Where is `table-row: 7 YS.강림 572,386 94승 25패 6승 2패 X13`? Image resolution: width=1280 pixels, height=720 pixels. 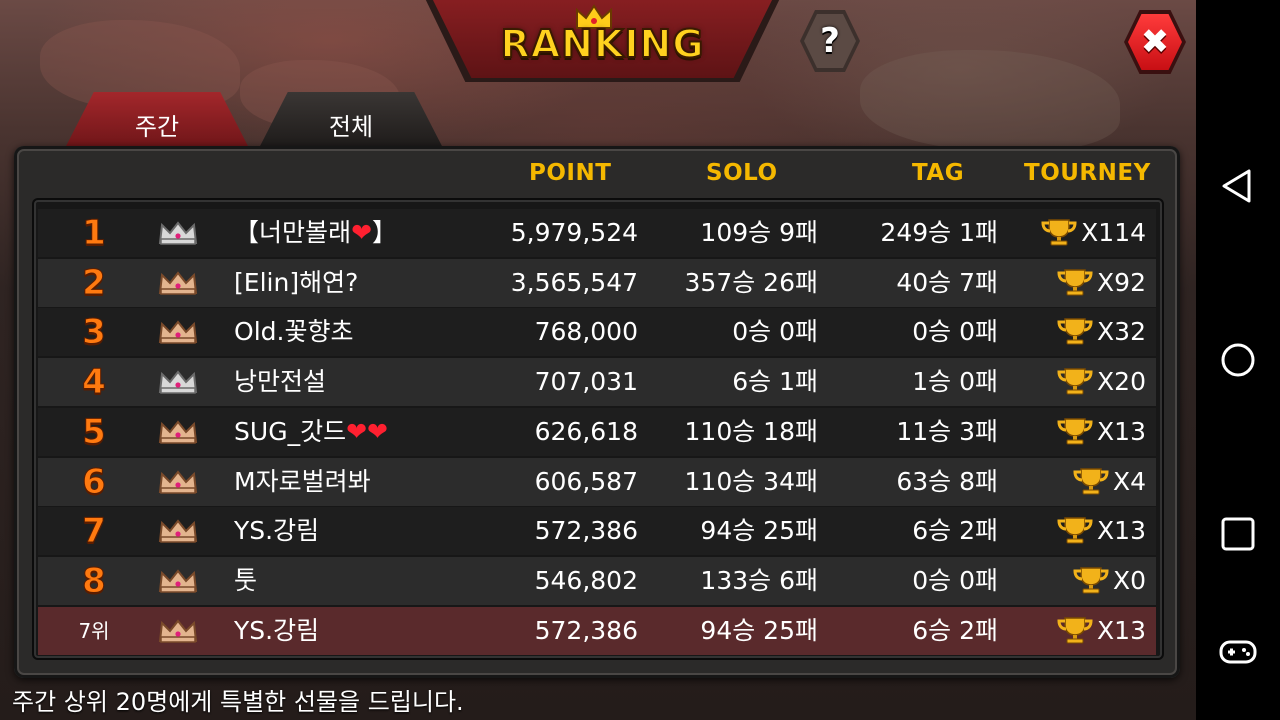 table-row: 7 YS.강림 572,386 94승 25패 6승 2패 X13 is located at coordinates (597, 531).